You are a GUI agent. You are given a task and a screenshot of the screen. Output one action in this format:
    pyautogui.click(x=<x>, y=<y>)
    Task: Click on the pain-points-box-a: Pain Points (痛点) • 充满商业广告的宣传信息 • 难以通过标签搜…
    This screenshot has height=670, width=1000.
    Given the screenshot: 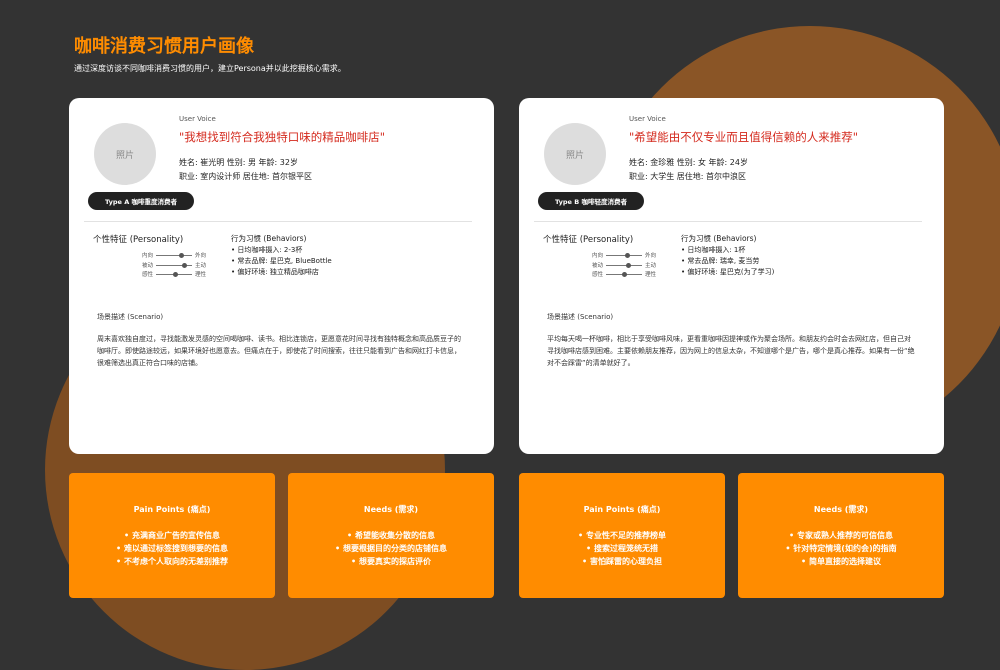 What is the action you would take?
    pyautogui.click(x=172, y=535)
    